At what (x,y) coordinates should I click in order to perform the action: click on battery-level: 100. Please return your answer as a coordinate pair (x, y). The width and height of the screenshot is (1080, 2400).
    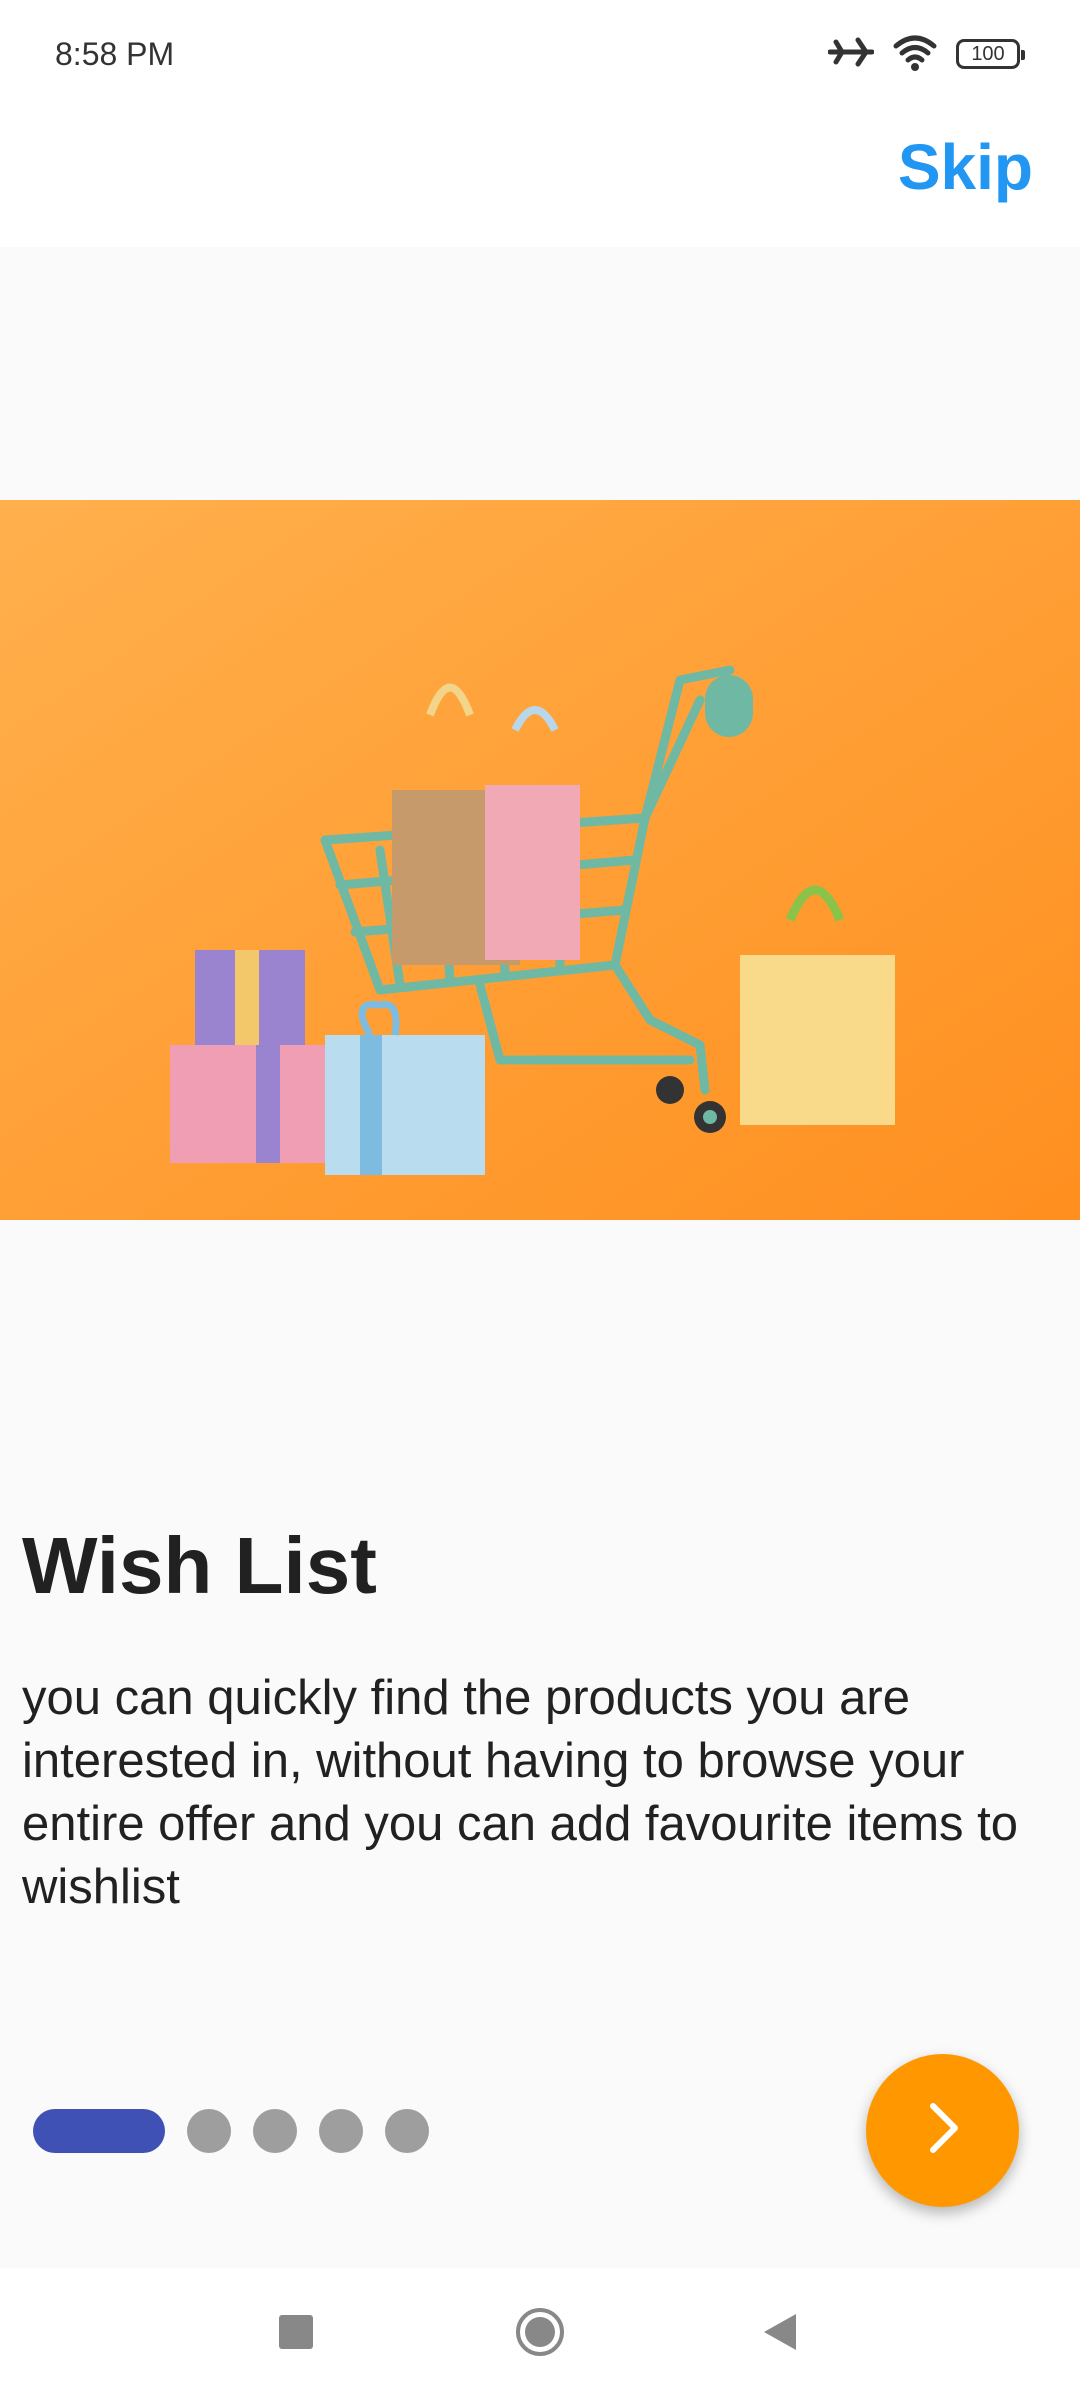
    Looking at the image, I should click on (988, 53).